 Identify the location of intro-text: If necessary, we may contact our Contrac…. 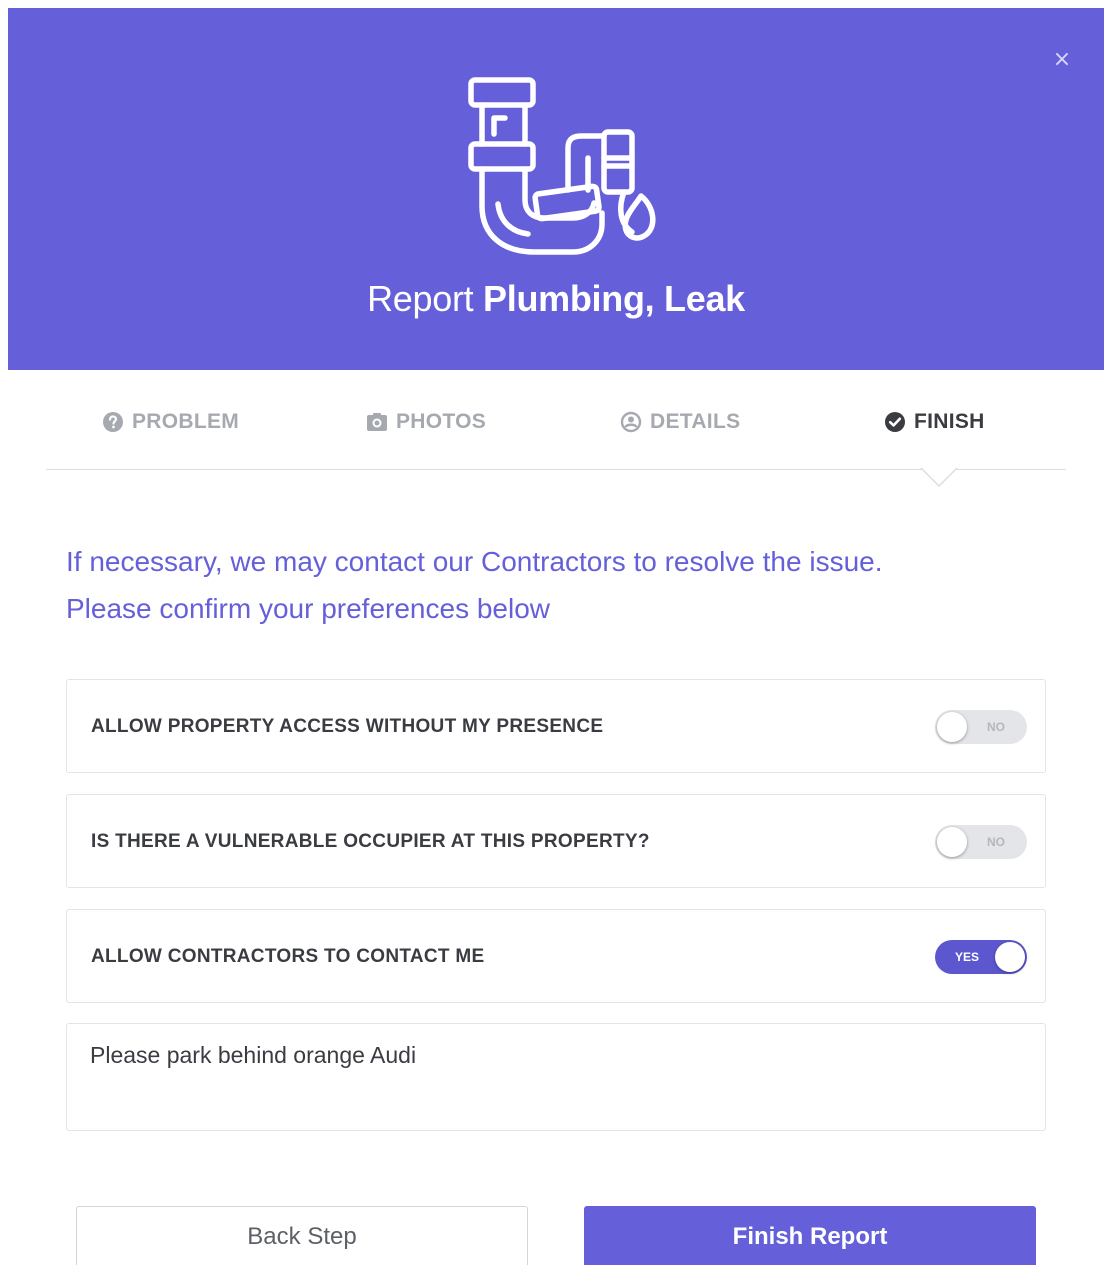
(561, 585).